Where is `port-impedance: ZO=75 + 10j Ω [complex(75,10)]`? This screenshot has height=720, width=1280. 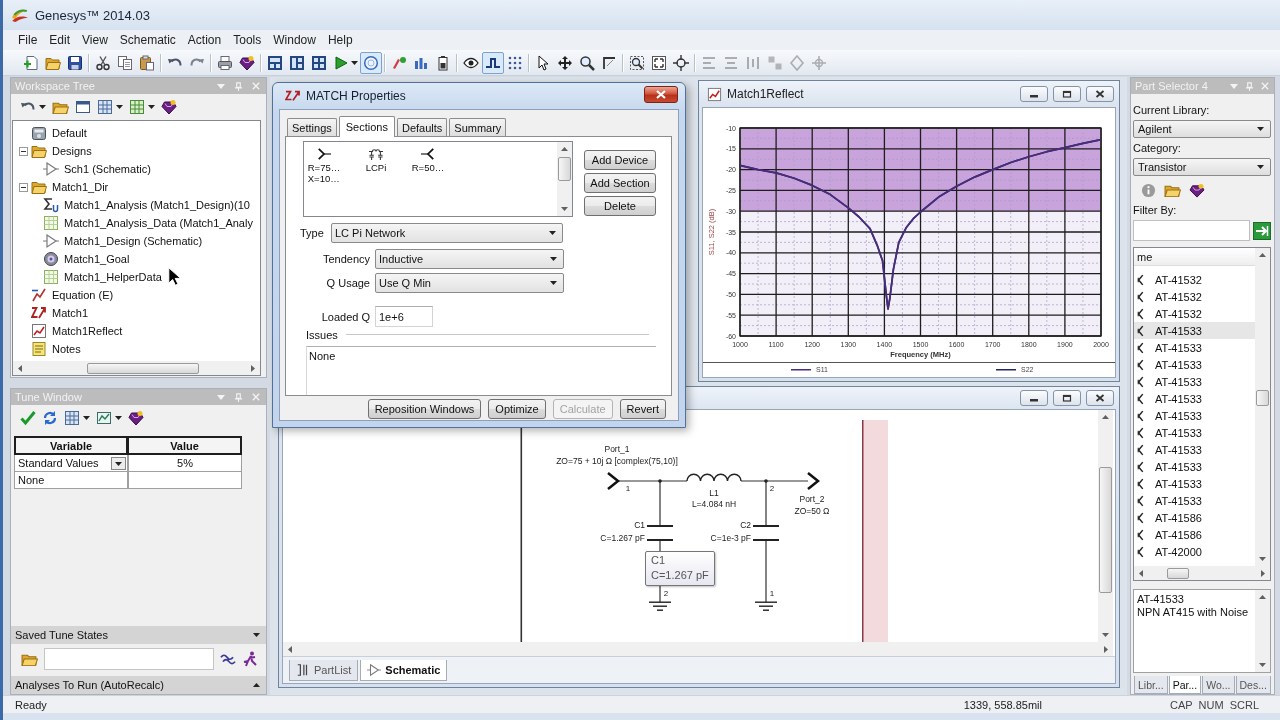
port-impedance: ZO=75 + 10j Ω [complex(75,10)] is located at coordinates (617, 461).